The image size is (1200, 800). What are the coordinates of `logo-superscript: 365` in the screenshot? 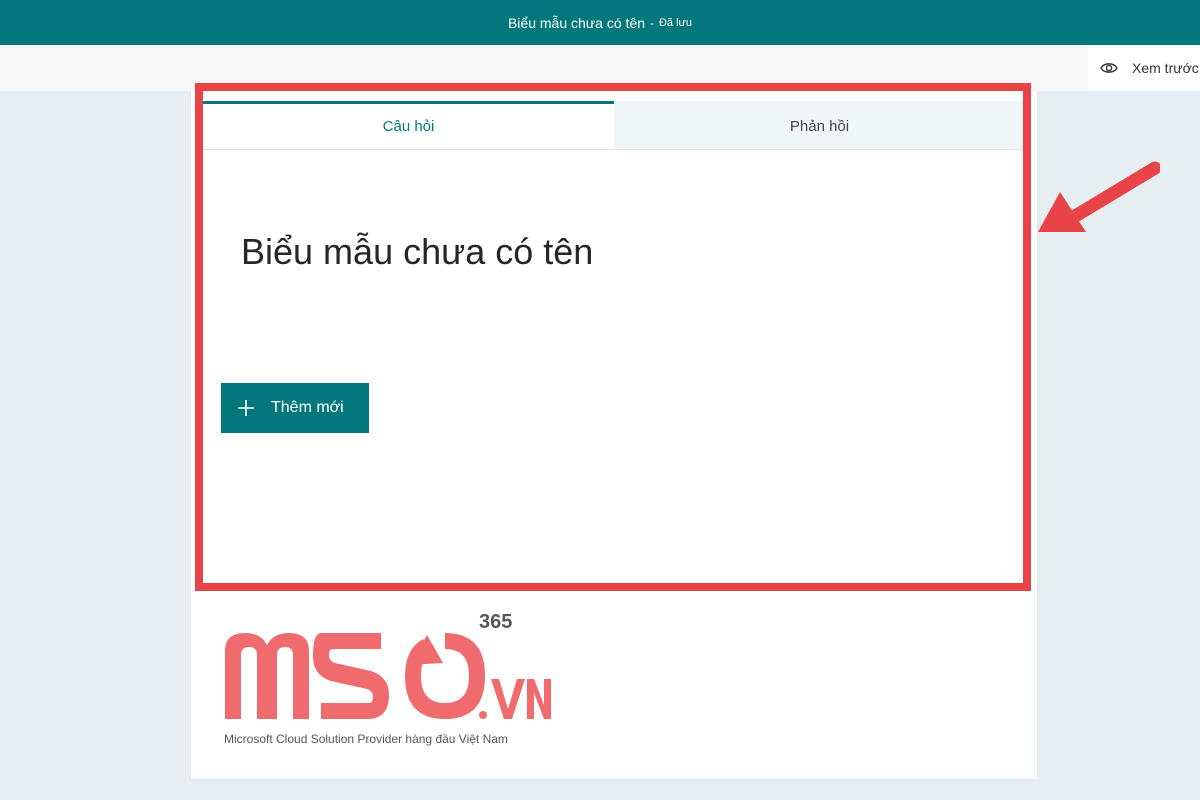 It's located at (496, 622).